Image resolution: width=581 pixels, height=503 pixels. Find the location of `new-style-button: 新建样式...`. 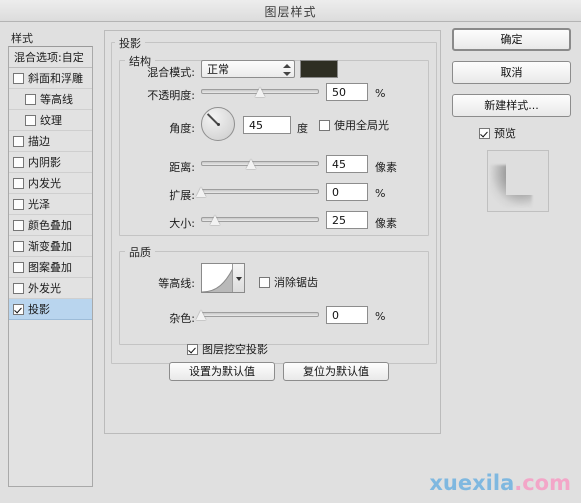

new-style-button: 新建样式... is located at coordinates (511, 105).